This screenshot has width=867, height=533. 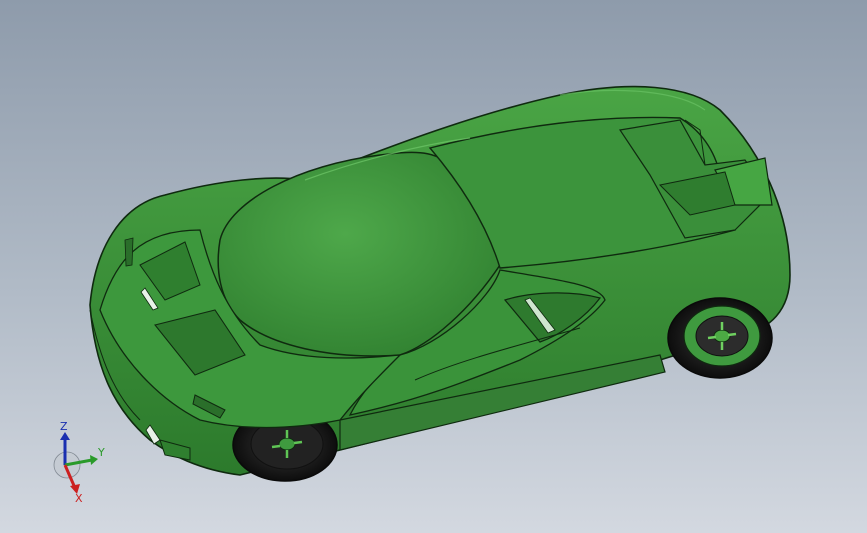 I want to click on coordinate-triad: Z Y X, so click(x=79, y=462).